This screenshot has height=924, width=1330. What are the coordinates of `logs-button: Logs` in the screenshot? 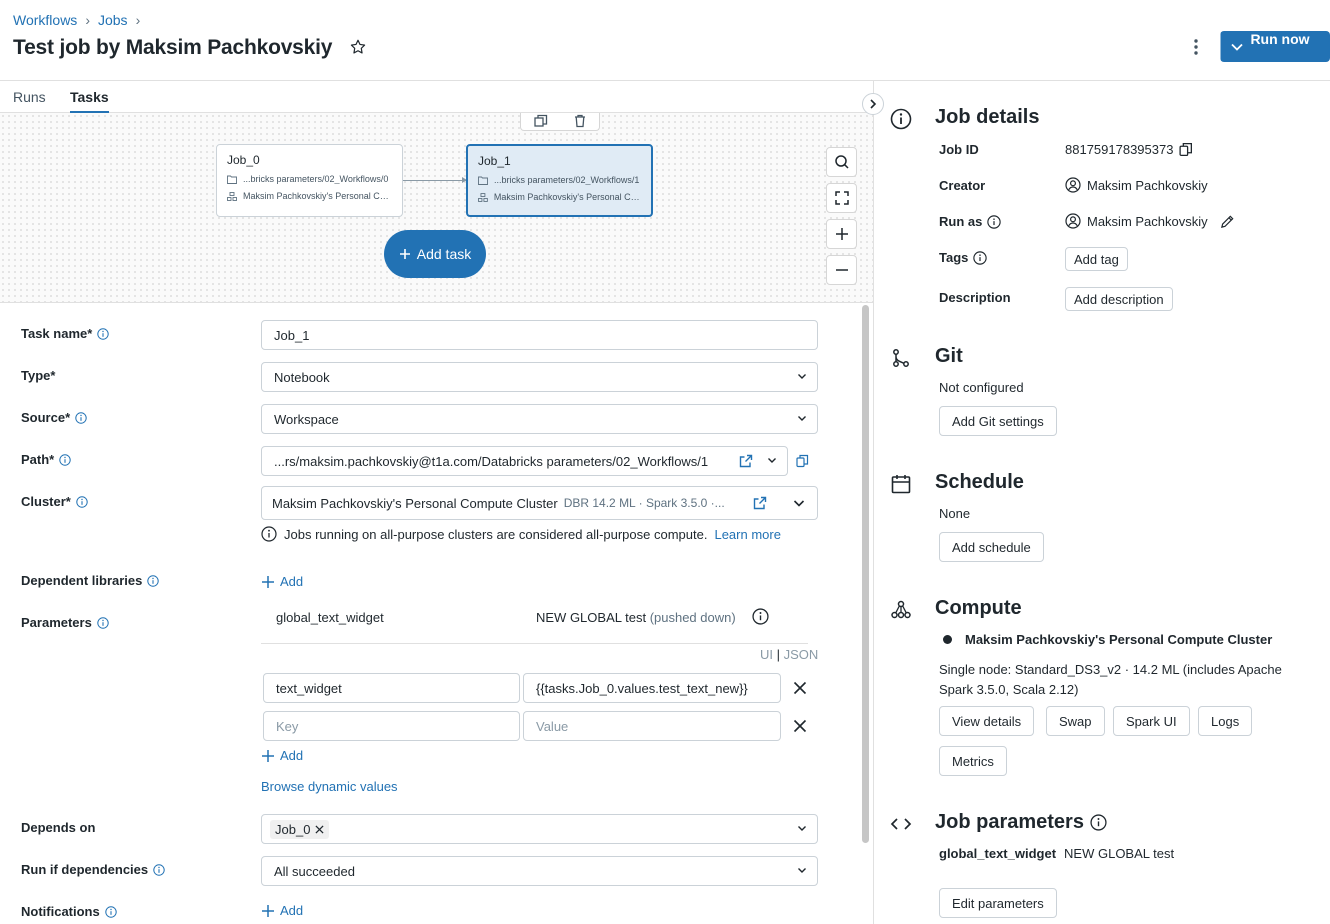 It's located at (1225, 721).